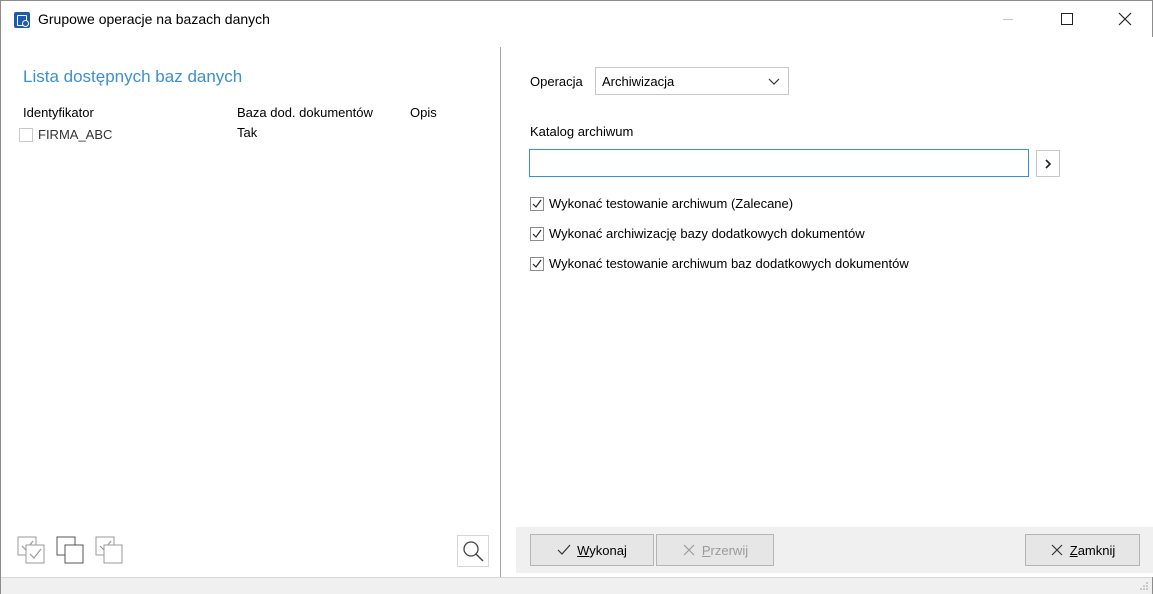 This screenshot has width=1153, height=594. What do you see at coordinates (75, 134) in the screenshot?
I see `row-identifier: FIRMA_ABC` at bounding box center [75, 134].